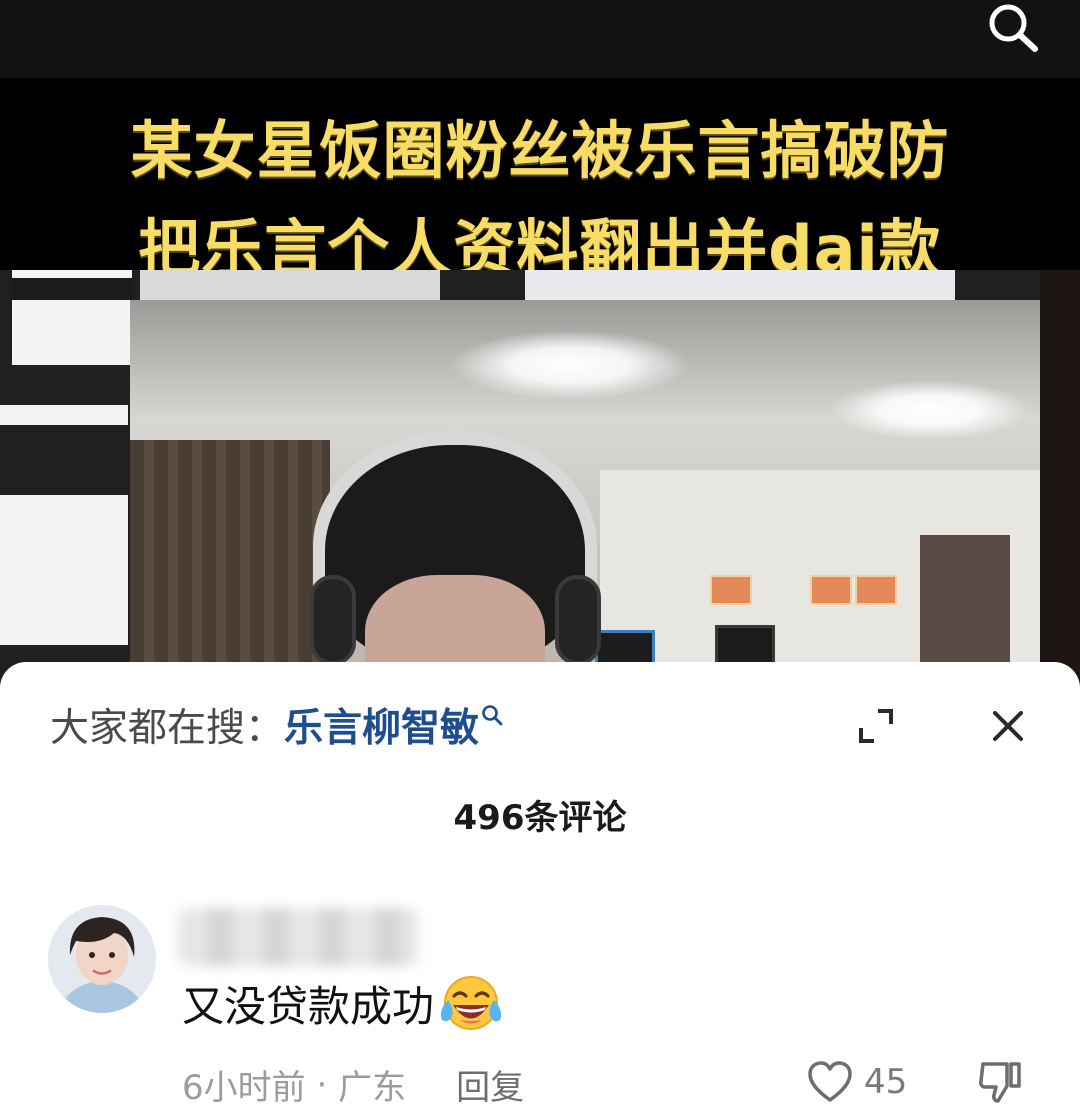 The width and height of the screenshot is (1080, 1109). I want to click on avatar, so click(102, 959).